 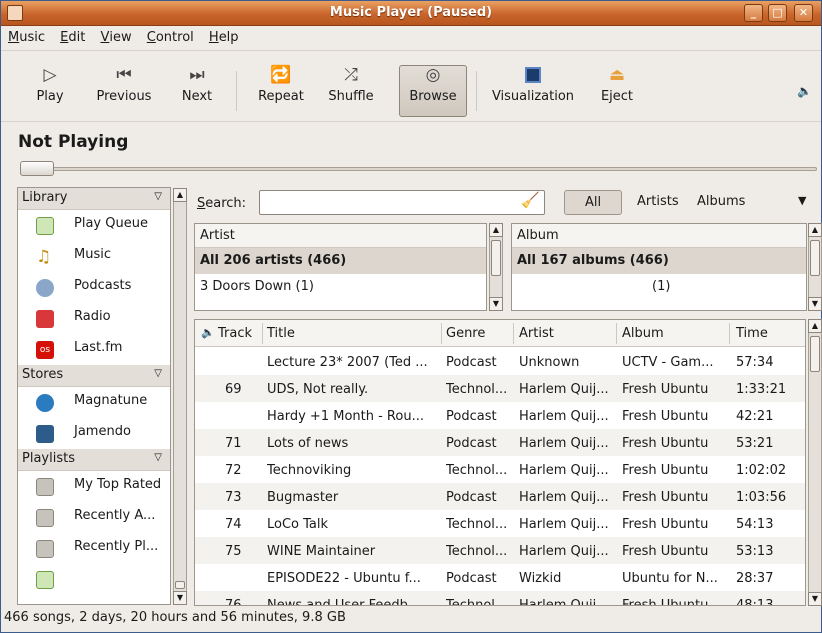 I want to click on genre-column-header: Genre, so click(x=465, y=333).